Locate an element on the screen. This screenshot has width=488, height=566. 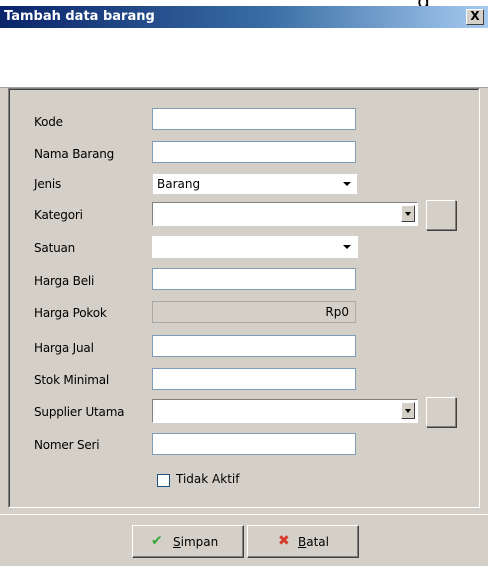
kode-label: Kode is located at coordinates (48, 122).